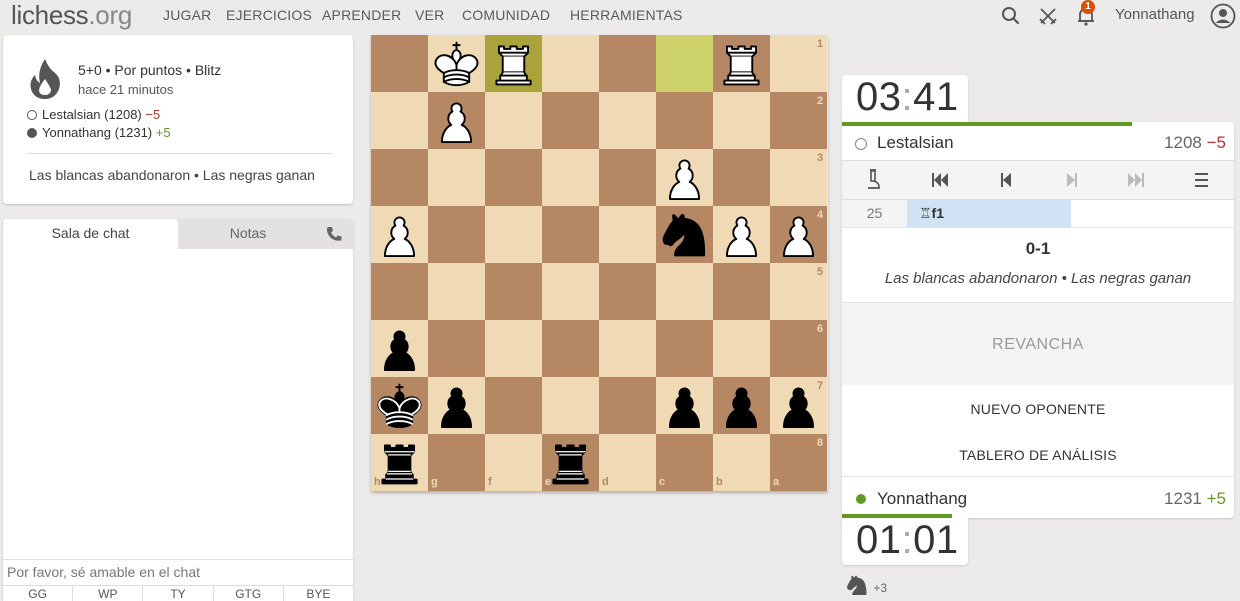  What do you see at coordinates (940, 180) in the screenshot?
I see `first-move-icon` at bounding box center [940, 180].